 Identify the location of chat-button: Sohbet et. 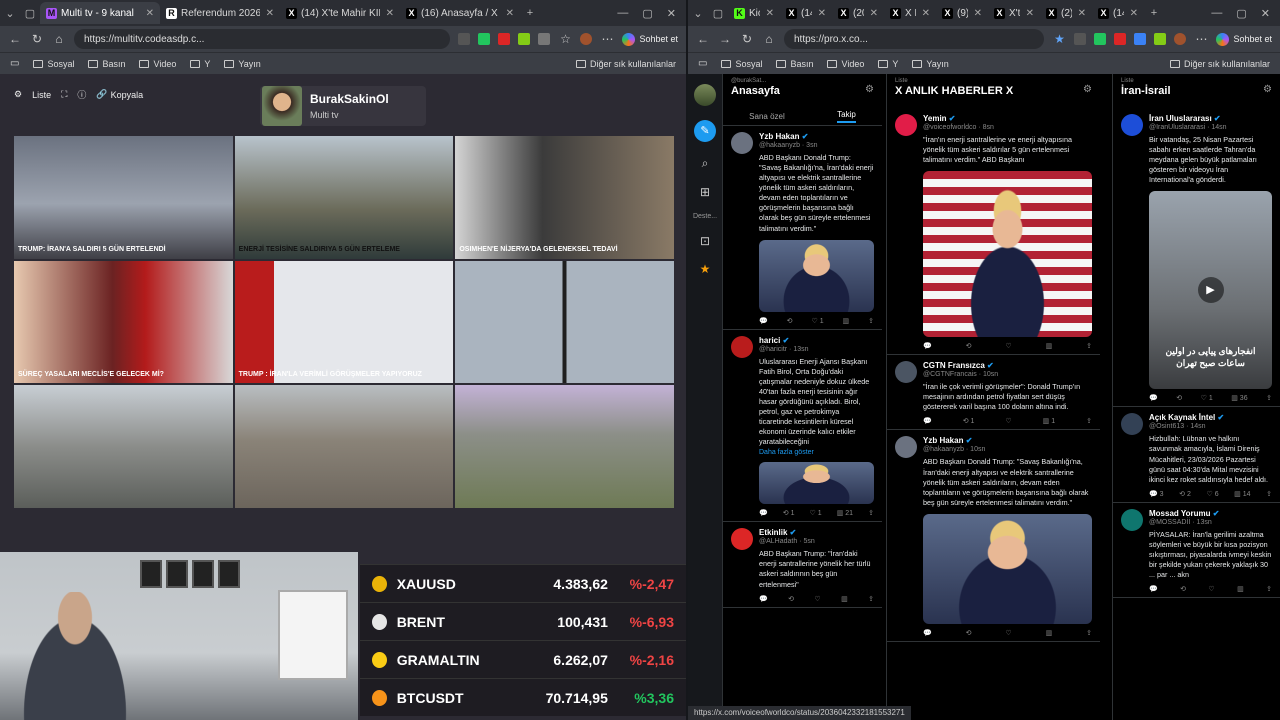
(1244, 39).